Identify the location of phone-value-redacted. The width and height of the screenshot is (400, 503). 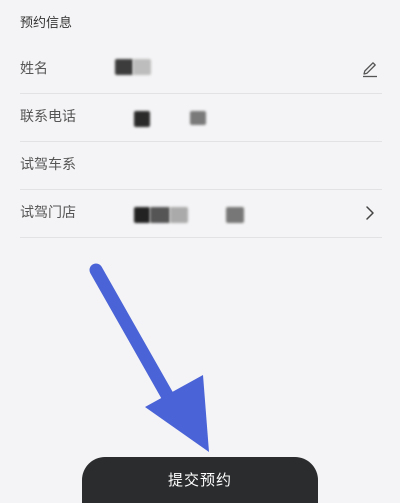
(142, 119).